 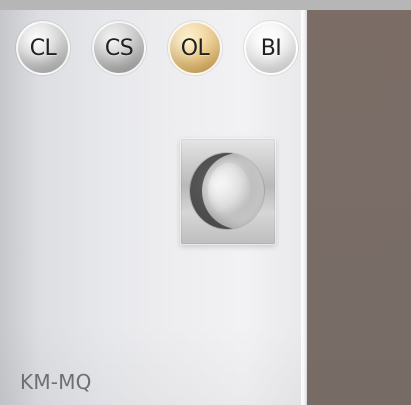 I want to click on finish-code-cl: CL, so click(x=43, y=48).